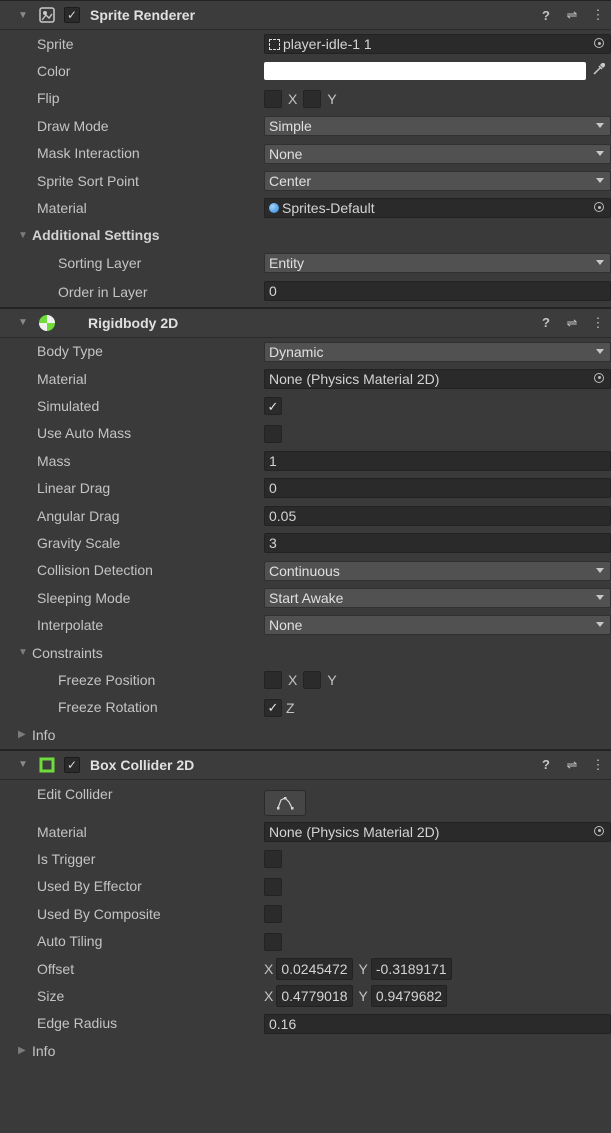  I want to click on linear-drag-input: 0, so click(437, 488).